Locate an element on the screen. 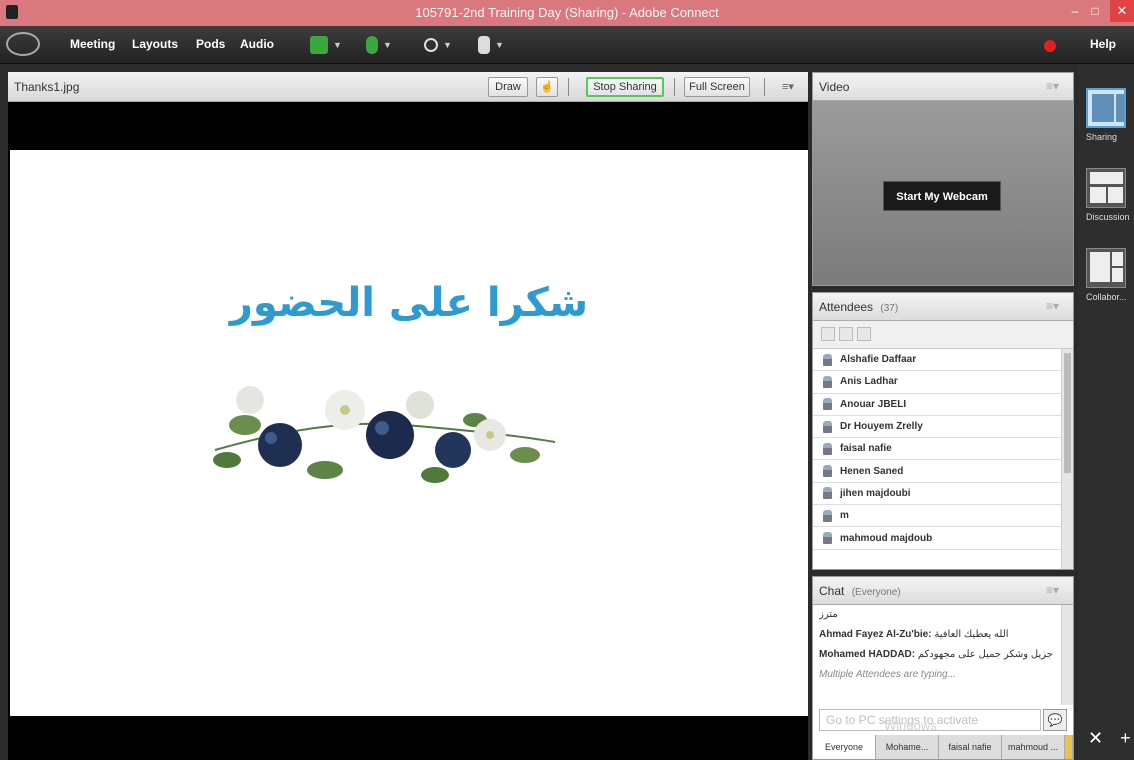  expand-view-icon is located at coordinates (846, 334).